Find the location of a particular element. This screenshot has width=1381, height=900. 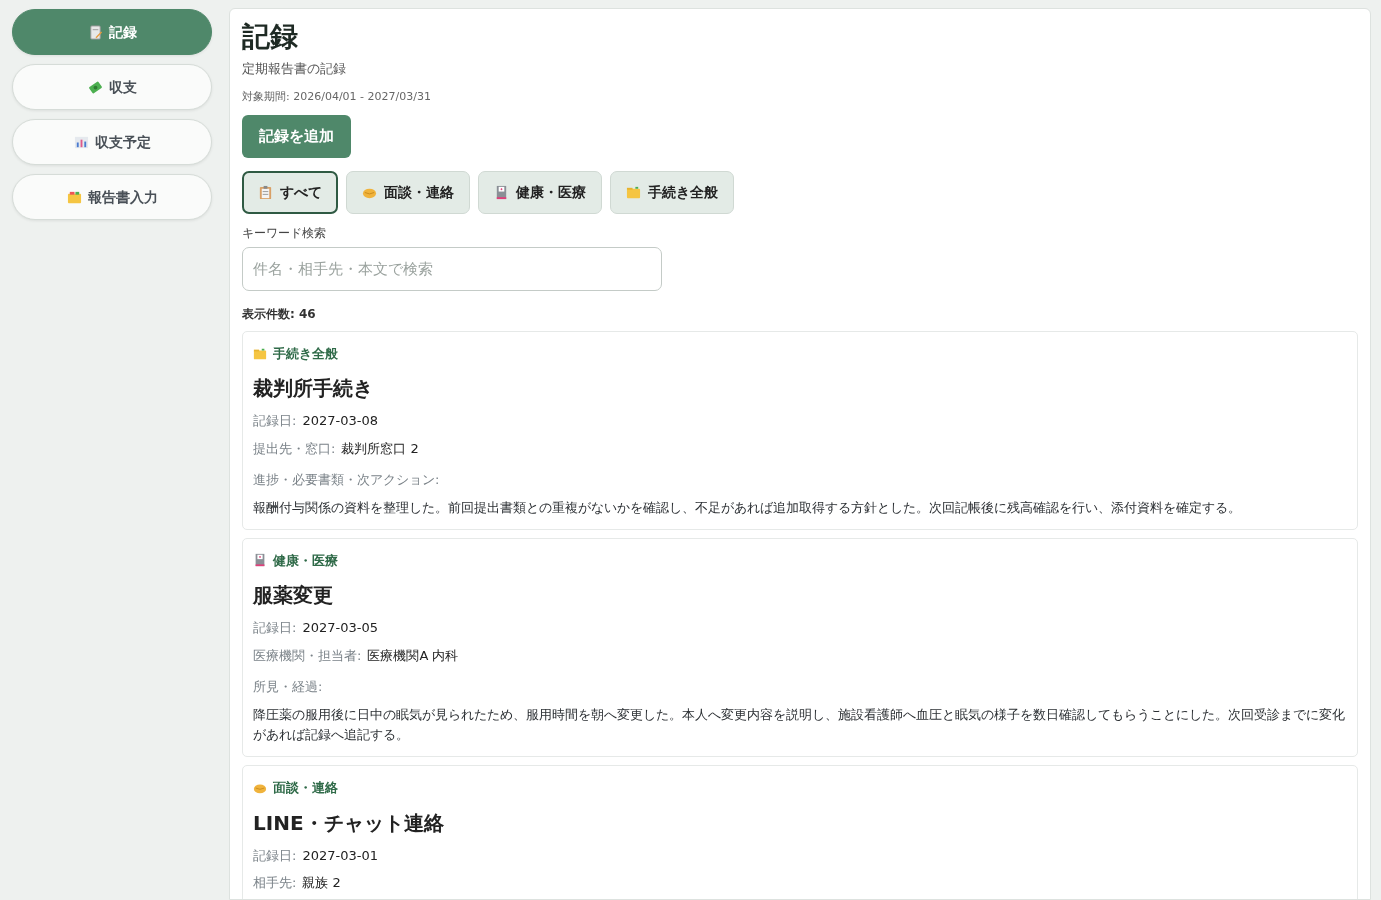

page-title: 記録 is located at coordinates (270, 37).